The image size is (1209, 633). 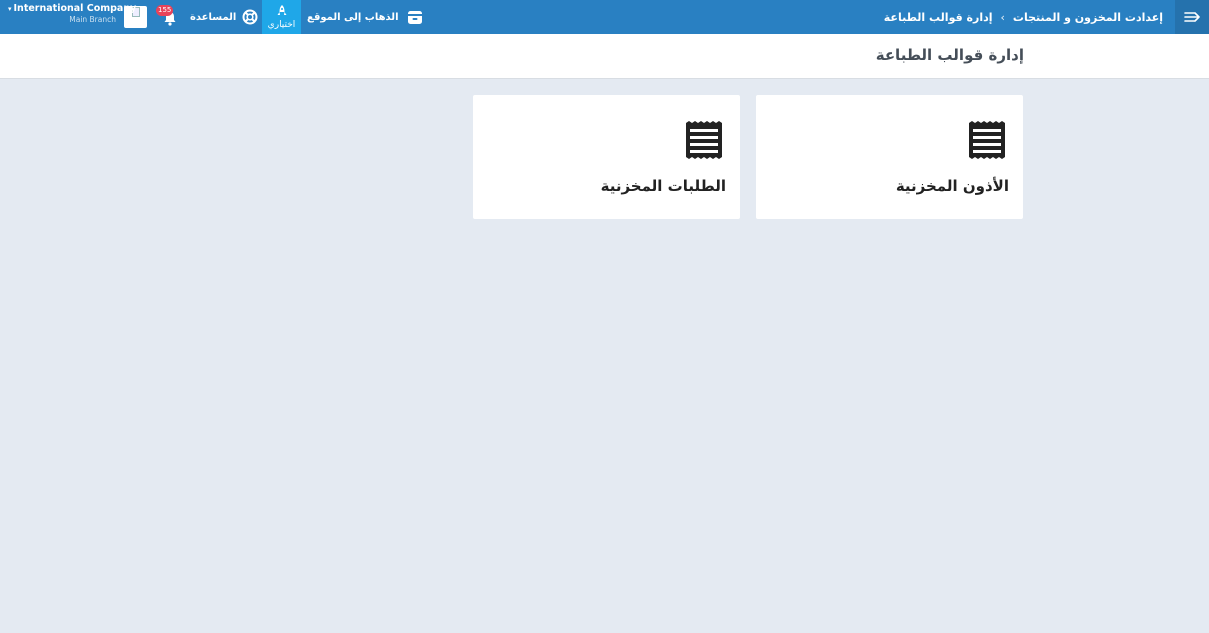 I want to click on page-title: إدارة قوالب الطباعة, so click(x=949, y=55).